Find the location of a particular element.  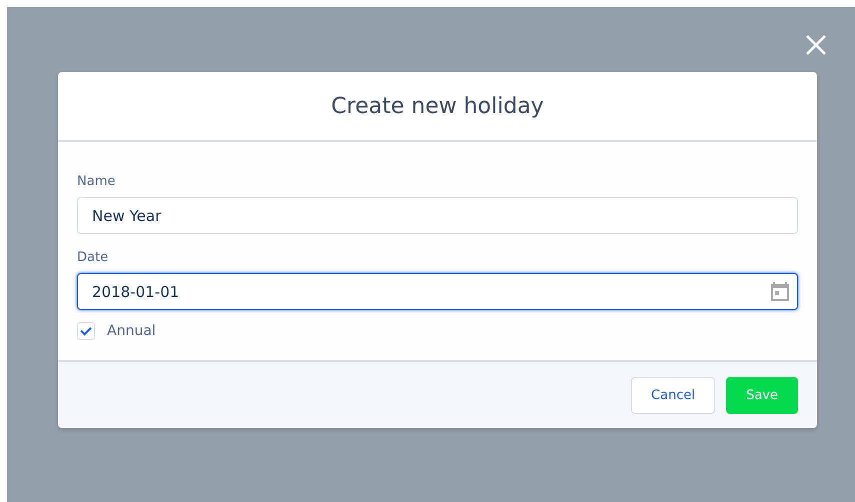

date-field: 2018-01-01 is located at coordinates (437, 291).